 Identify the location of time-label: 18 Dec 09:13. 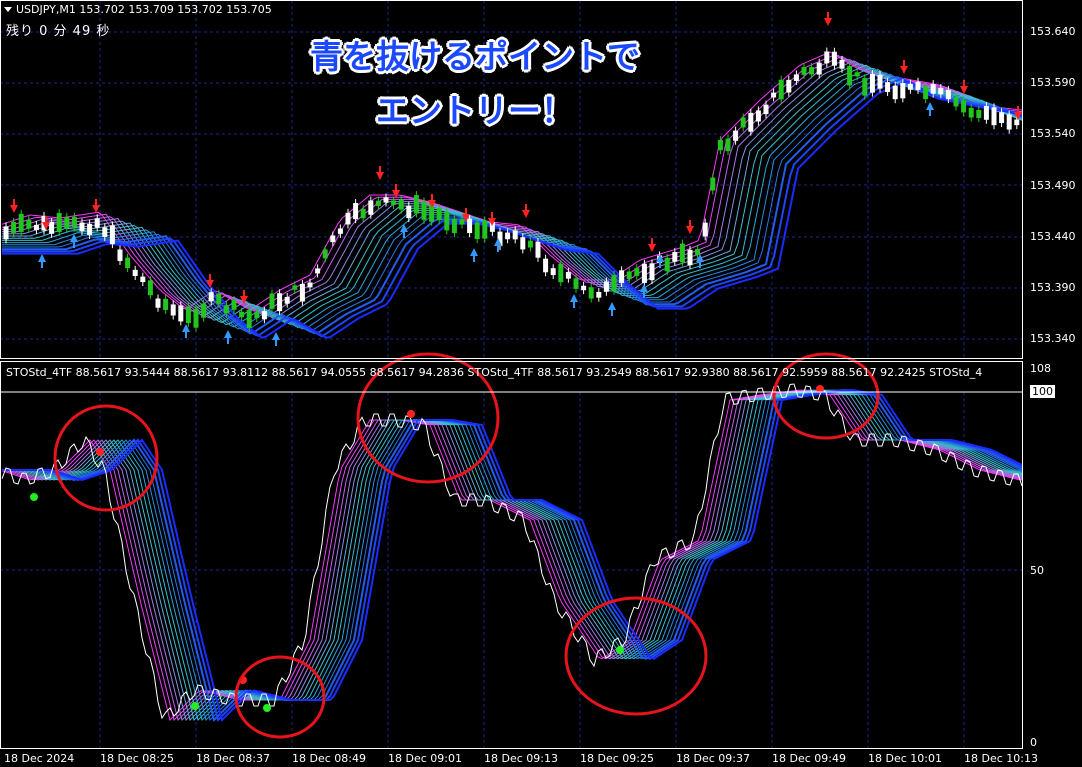
(521, 758).